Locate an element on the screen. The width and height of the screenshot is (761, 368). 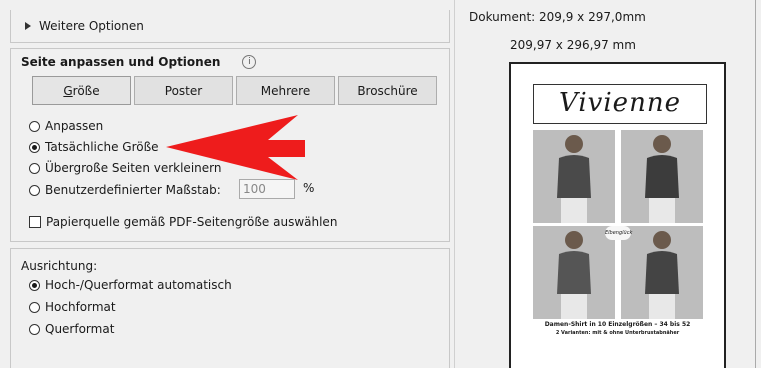
preview-page-title: Vivienne is located at coordinates (620, 104).